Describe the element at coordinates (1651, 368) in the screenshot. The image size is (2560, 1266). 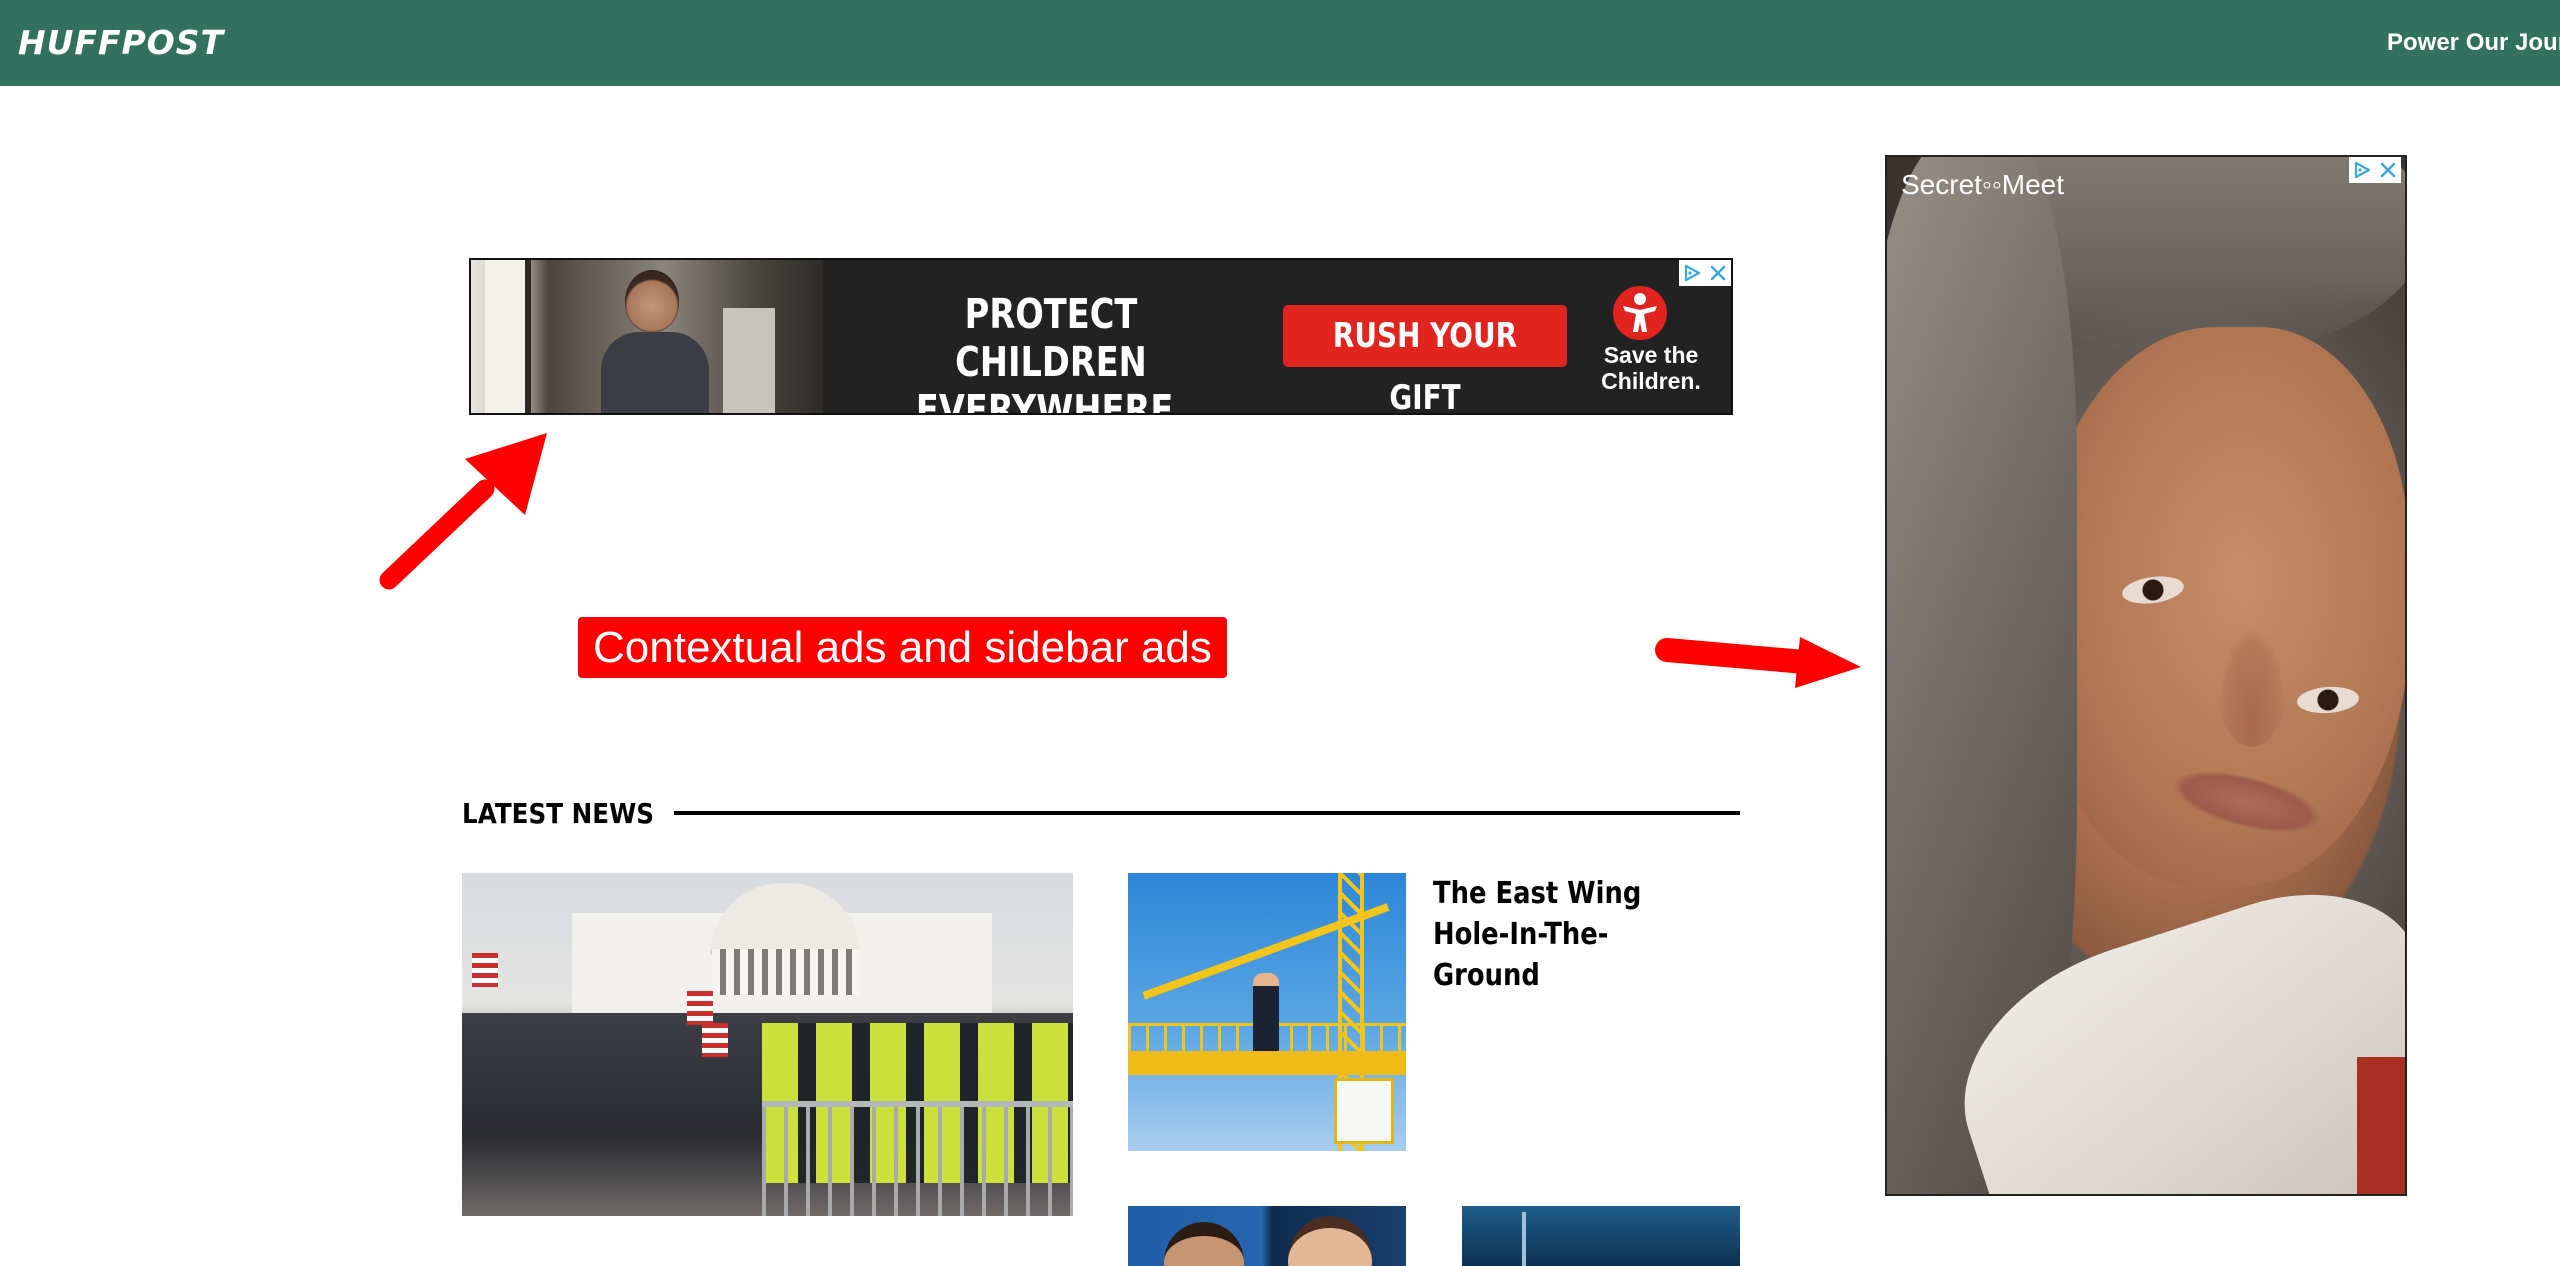
I see `save-the-children-text: Save the Children.` at that location.